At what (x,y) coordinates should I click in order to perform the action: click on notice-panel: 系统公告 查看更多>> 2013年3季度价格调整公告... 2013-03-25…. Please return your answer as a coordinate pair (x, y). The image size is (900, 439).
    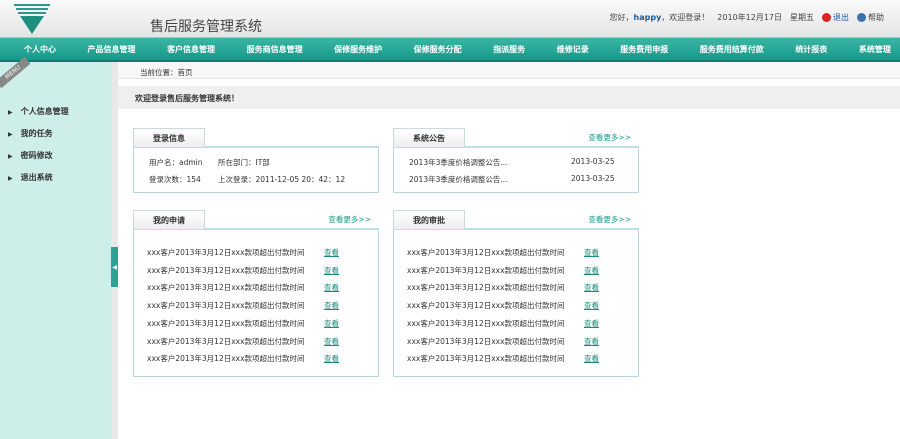
    Looking at the image, I should click on (516, 160).